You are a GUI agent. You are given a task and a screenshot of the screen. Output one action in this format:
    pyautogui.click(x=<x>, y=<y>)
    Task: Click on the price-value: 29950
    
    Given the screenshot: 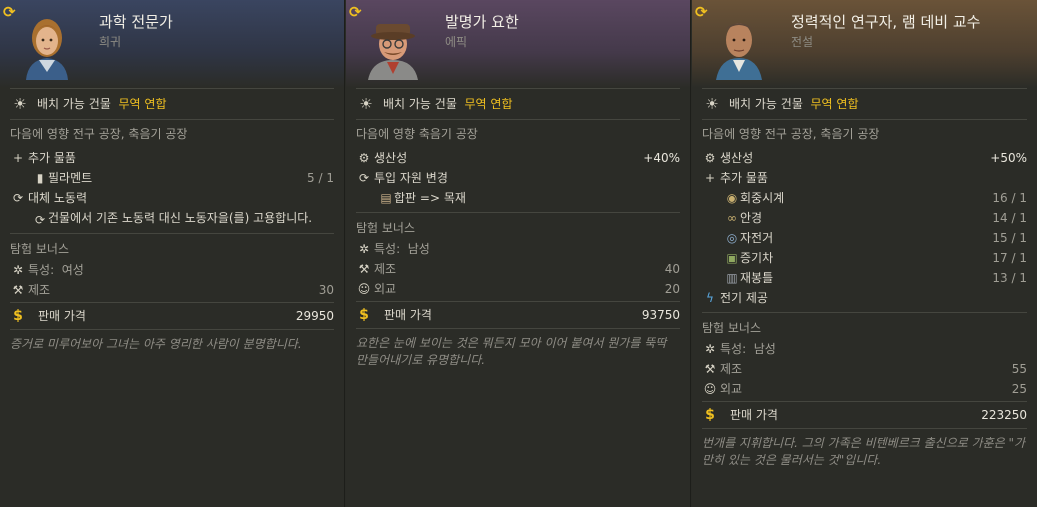 What is the action you would take?
    pyautogui.click(x=314, y=316)
    